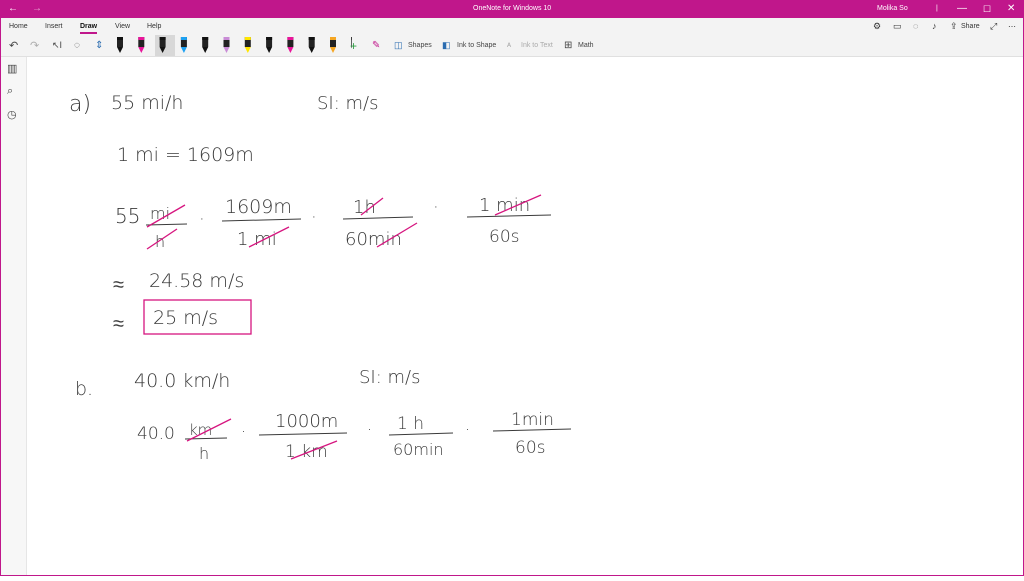 Image resolution: width=1024 pixels, height=581 pixels. I want to click on shapes-icon: ◫, so click(398, 45).